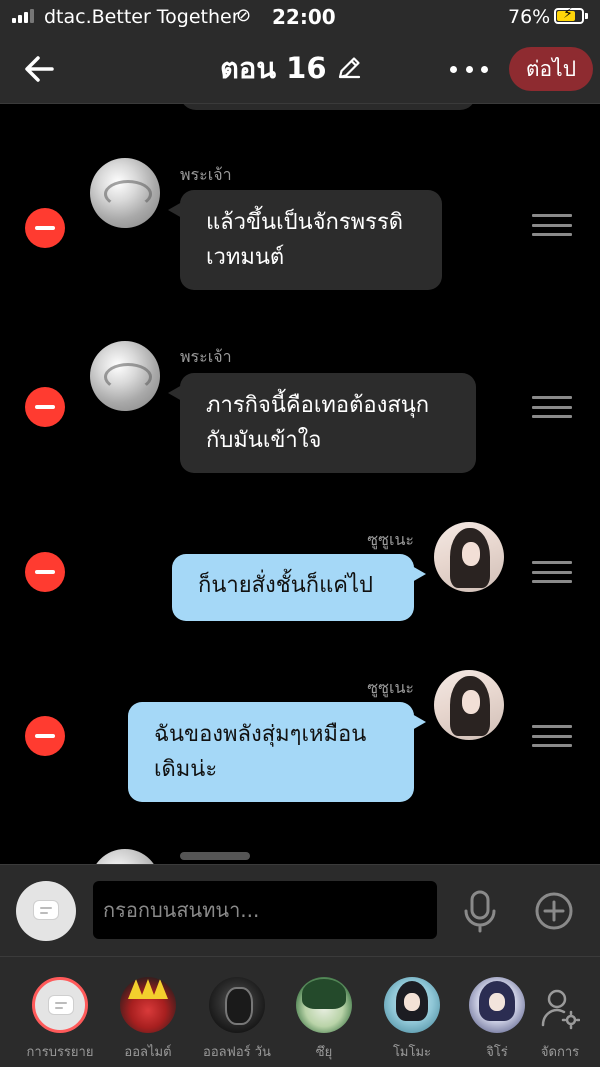 This screenshot has width=600, height=1067. What do you see at coordinates (215, 856) in the screenshot?
I see `next-message-sender` at bounding box center [215, 856].